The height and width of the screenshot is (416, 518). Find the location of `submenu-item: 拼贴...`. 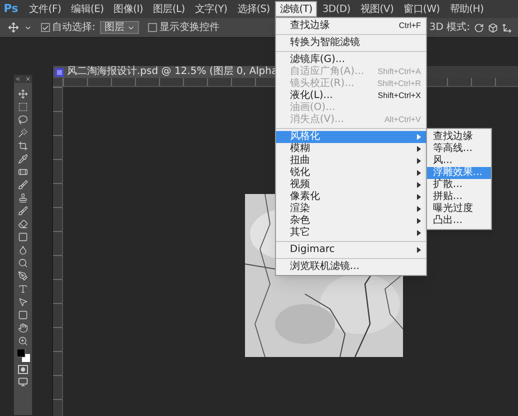

submenu-item: 拼贴... is located at coordinates (458, 197).